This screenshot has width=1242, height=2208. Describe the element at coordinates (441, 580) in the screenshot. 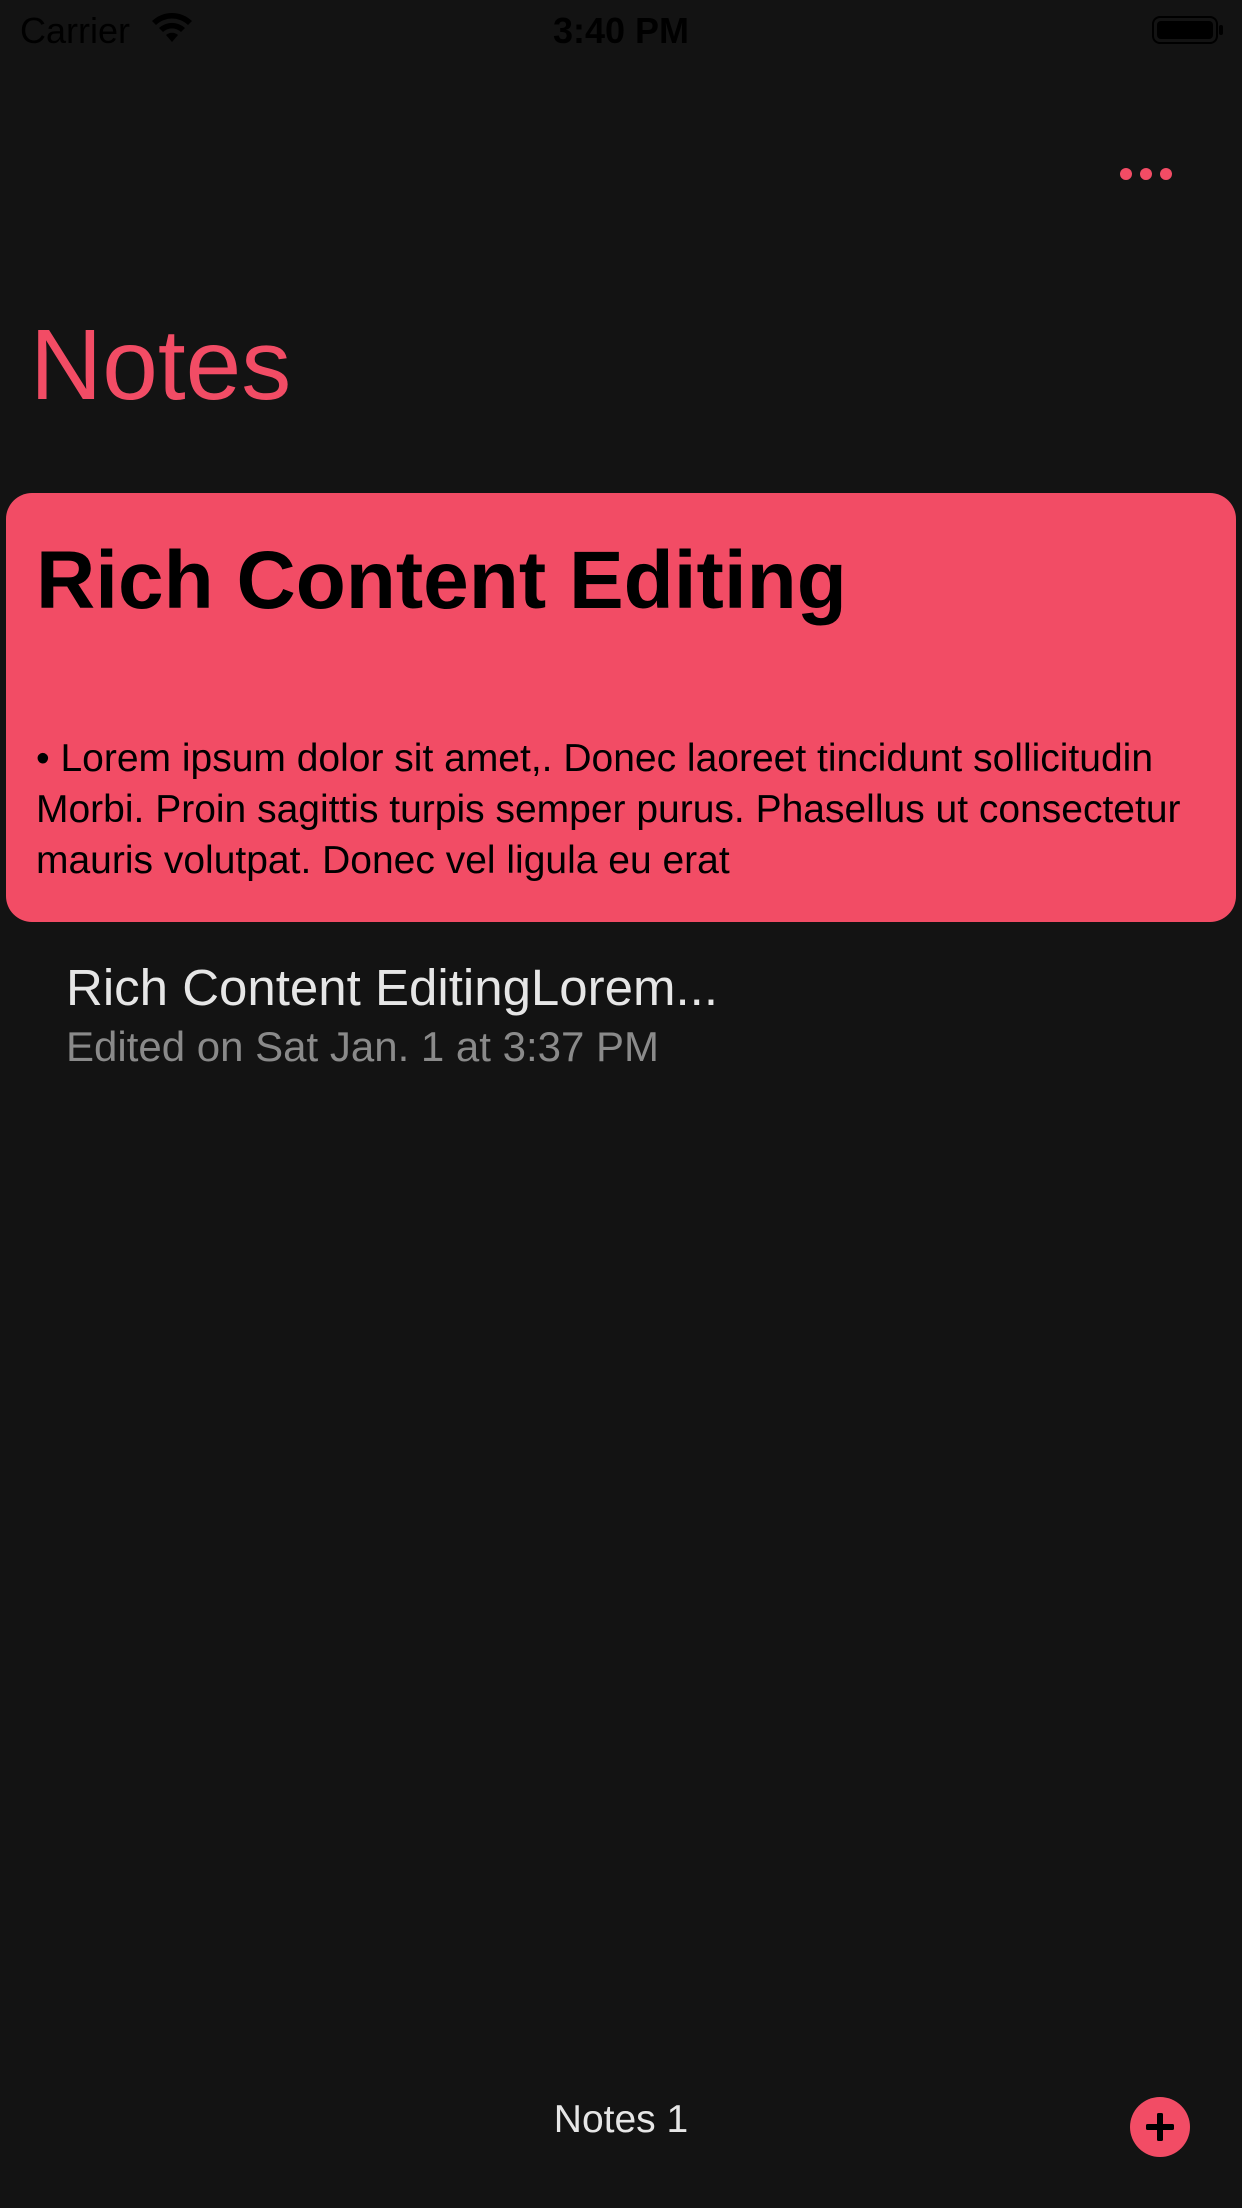

I see `preview-title: Rich Content Editing` at that location.